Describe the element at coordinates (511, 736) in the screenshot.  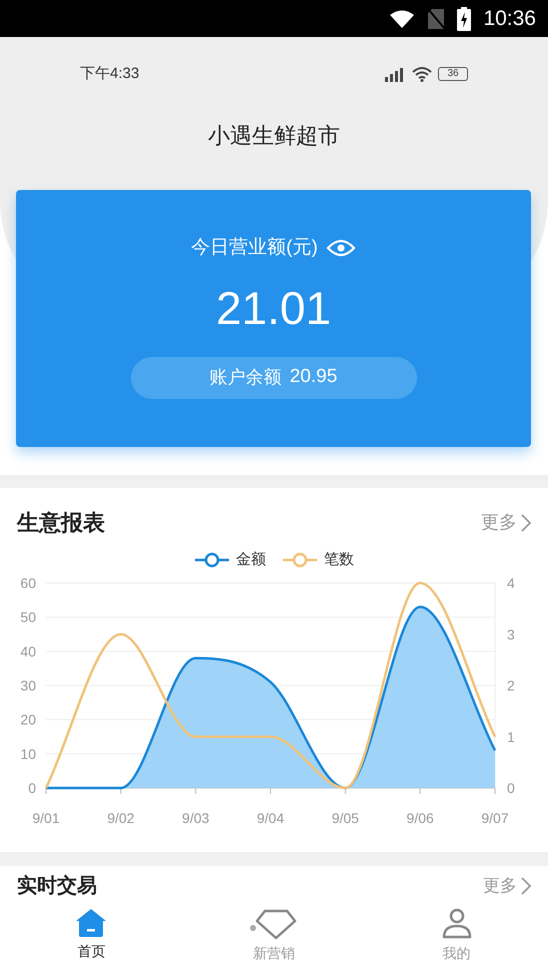
I see `y-axis-tick: 1` at that location.